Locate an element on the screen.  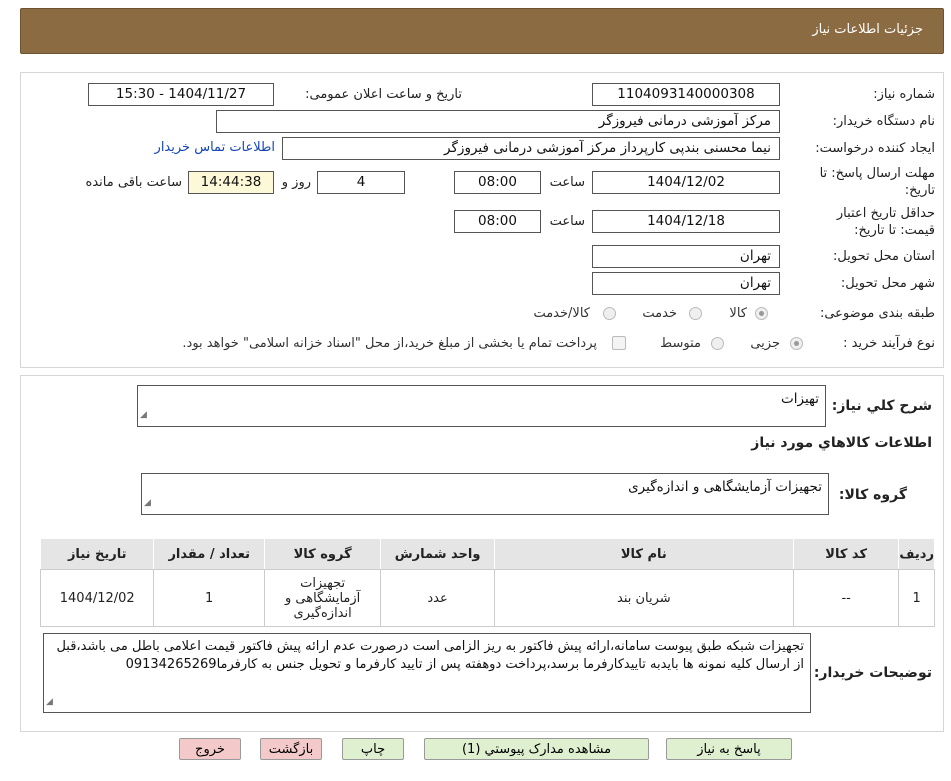
remaining-time-field: 14:44:38 is located at coordinates (231, 182).